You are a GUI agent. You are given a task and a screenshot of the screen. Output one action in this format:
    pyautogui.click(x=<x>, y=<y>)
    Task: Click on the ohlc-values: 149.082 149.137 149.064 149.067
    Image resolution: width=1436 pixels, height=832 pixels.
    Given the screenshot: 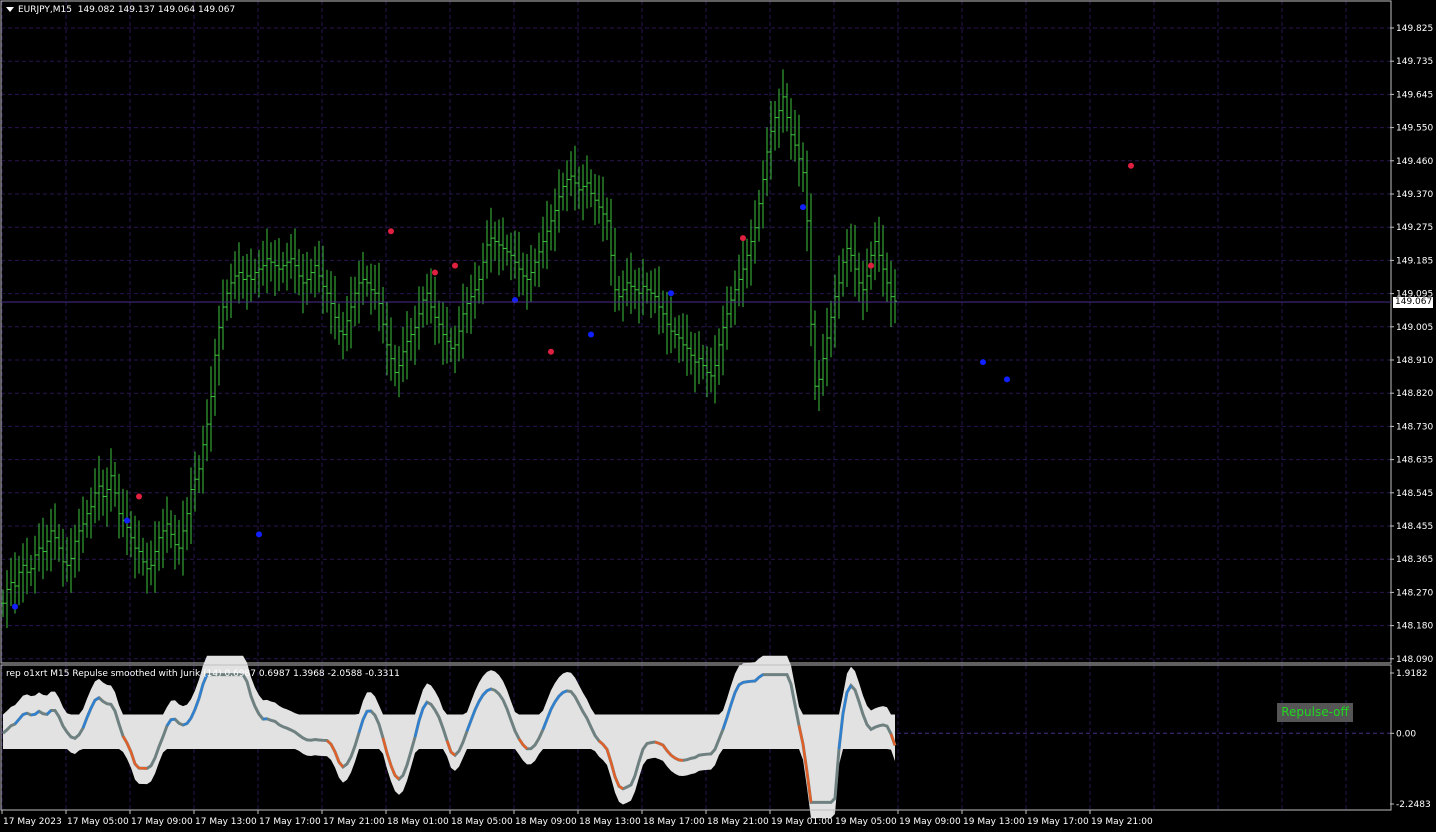 What is the action you would take?
    pyautogui.click(x=156, y=10)
    